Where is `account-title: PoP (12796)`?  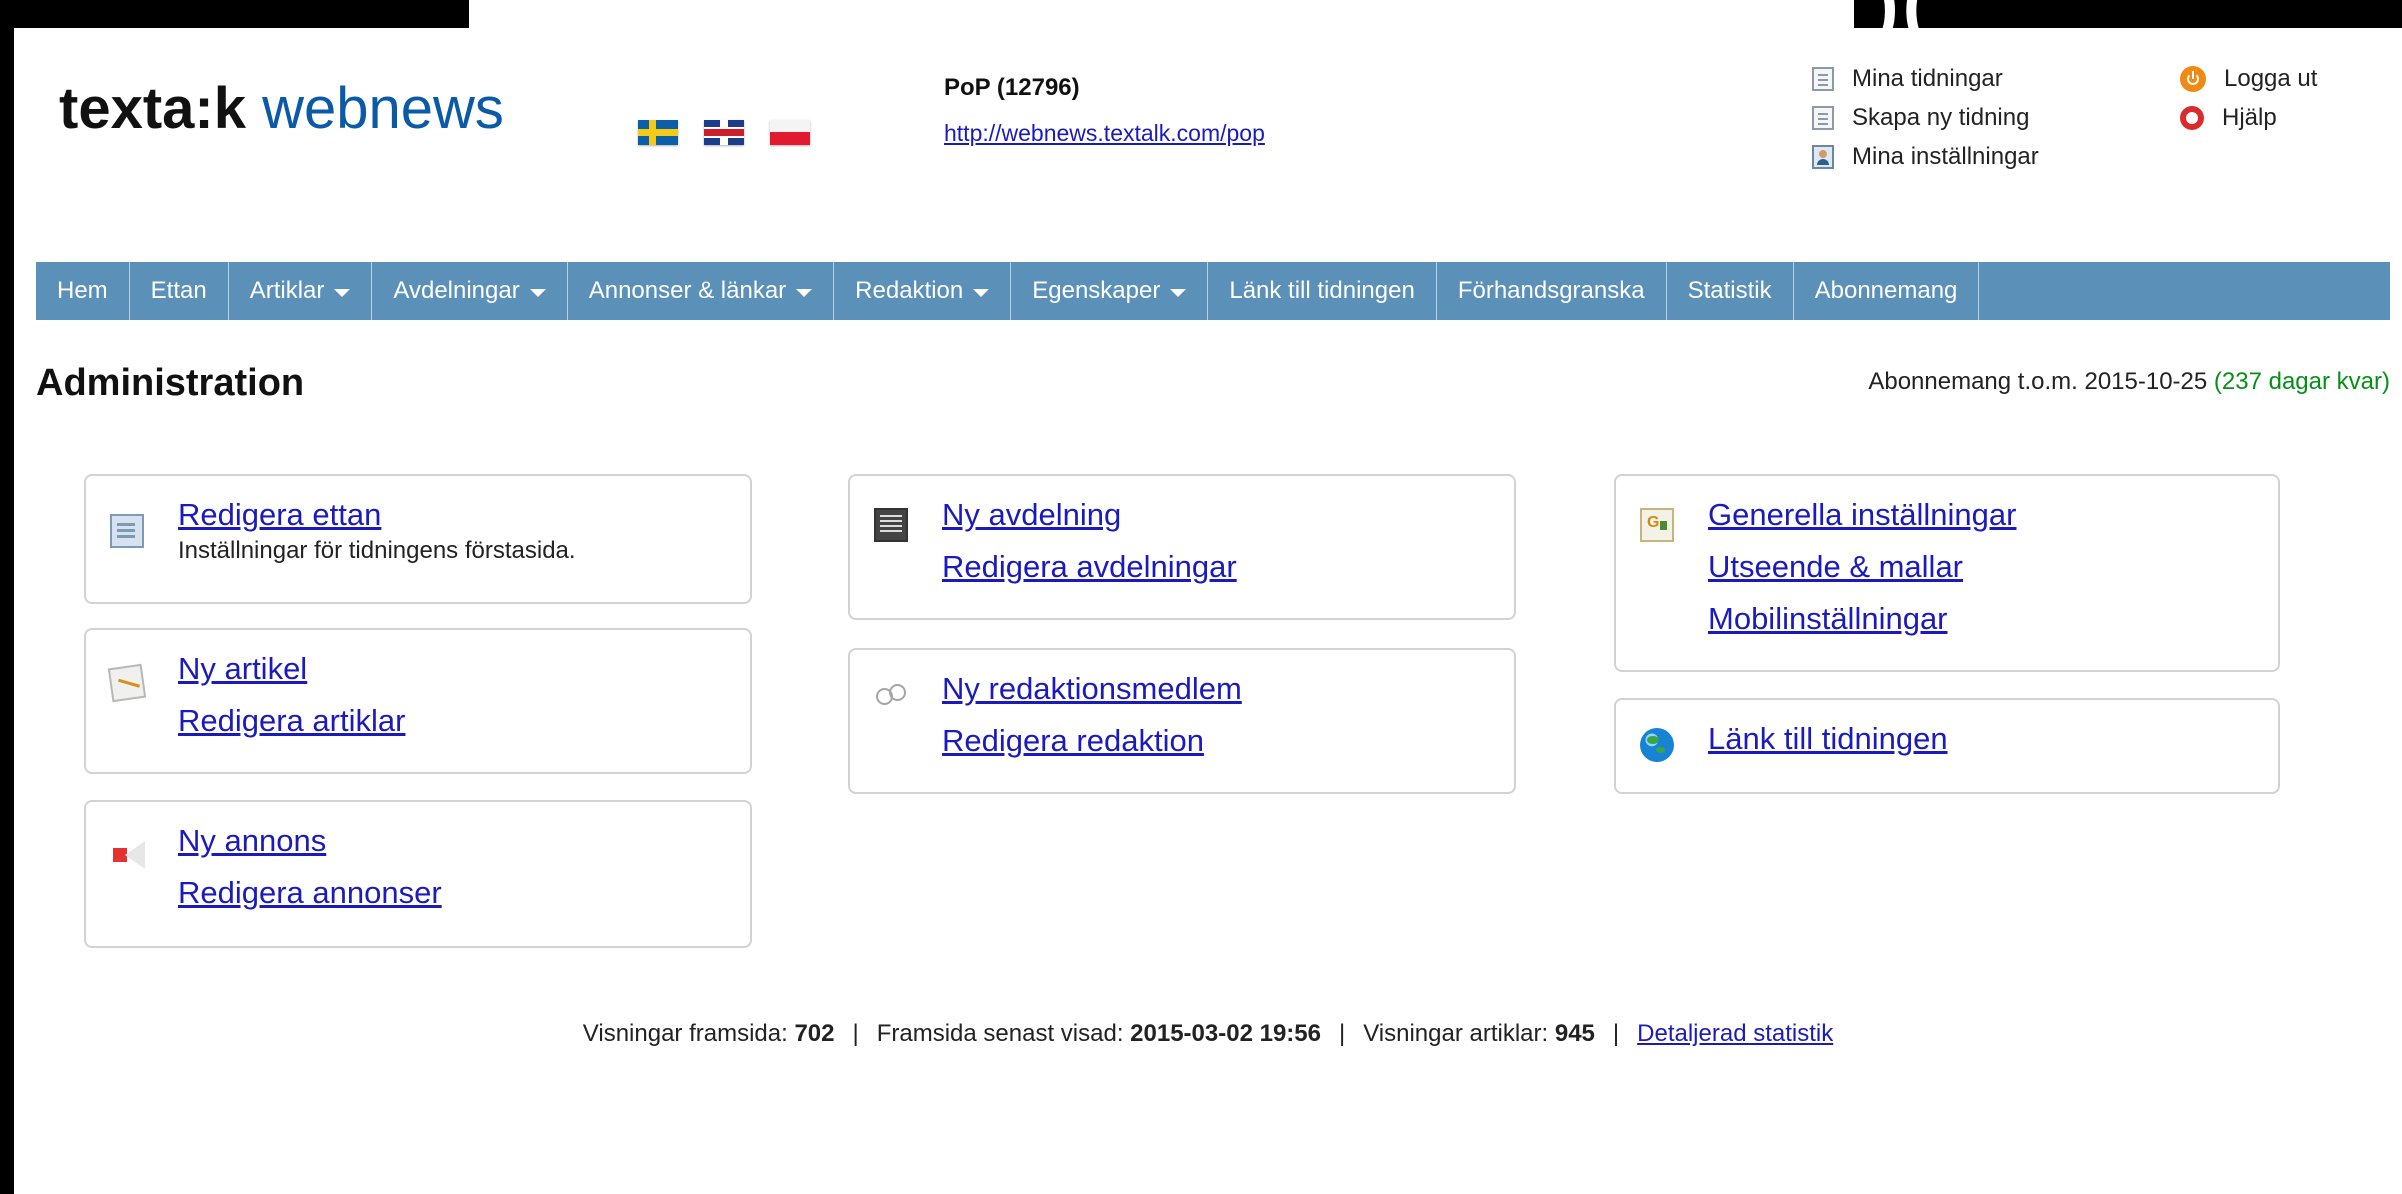 account-title: PoP (12796) is located at coordinates (1012, 87).